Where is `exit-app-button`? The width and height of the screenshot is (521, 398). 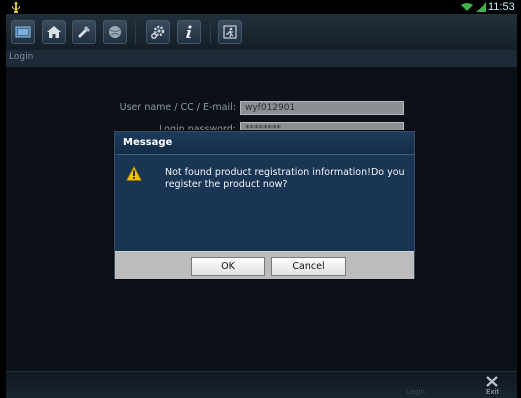 exit-app-button is located at coordinates (230, 32).